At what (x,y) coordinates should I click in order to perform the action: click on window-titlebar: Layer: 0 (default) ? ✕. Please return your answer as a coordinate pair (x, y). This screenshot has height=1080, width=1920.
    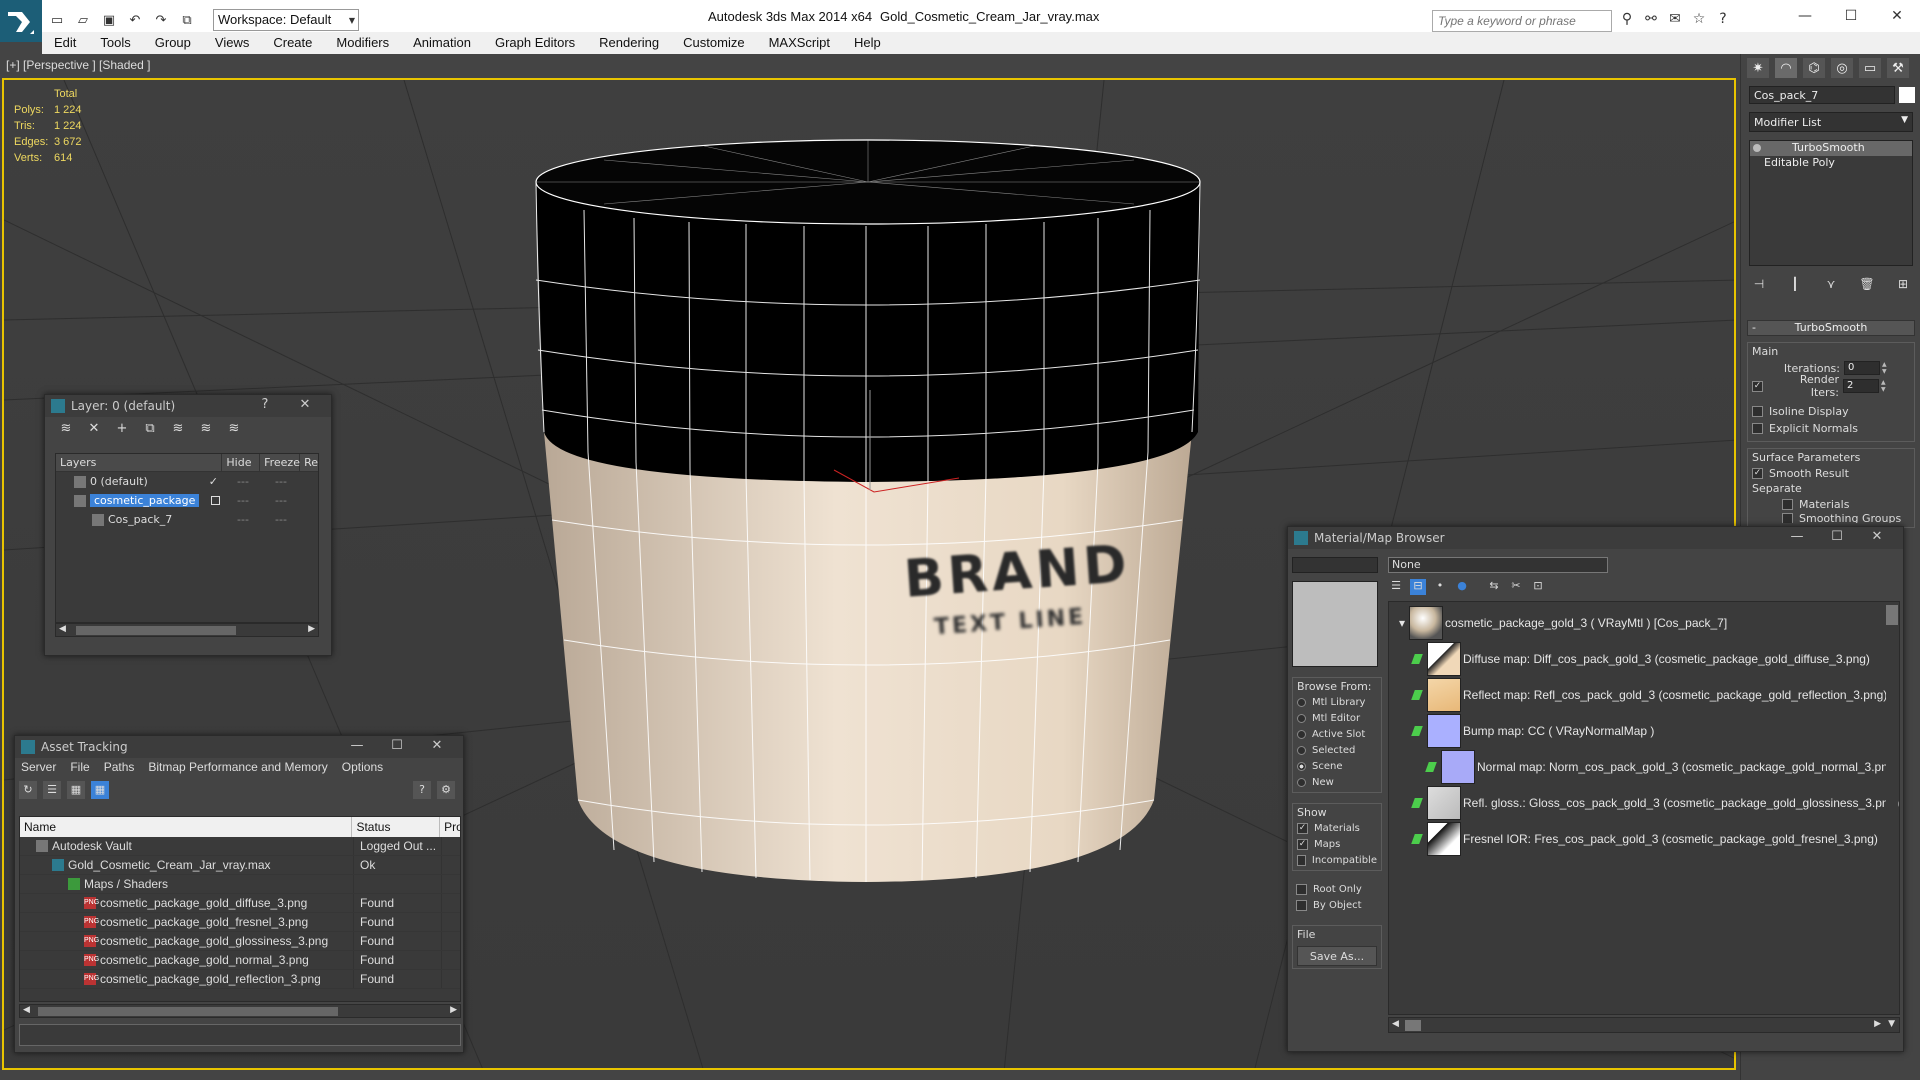
    Looking at the image, I should click on (188, 406).